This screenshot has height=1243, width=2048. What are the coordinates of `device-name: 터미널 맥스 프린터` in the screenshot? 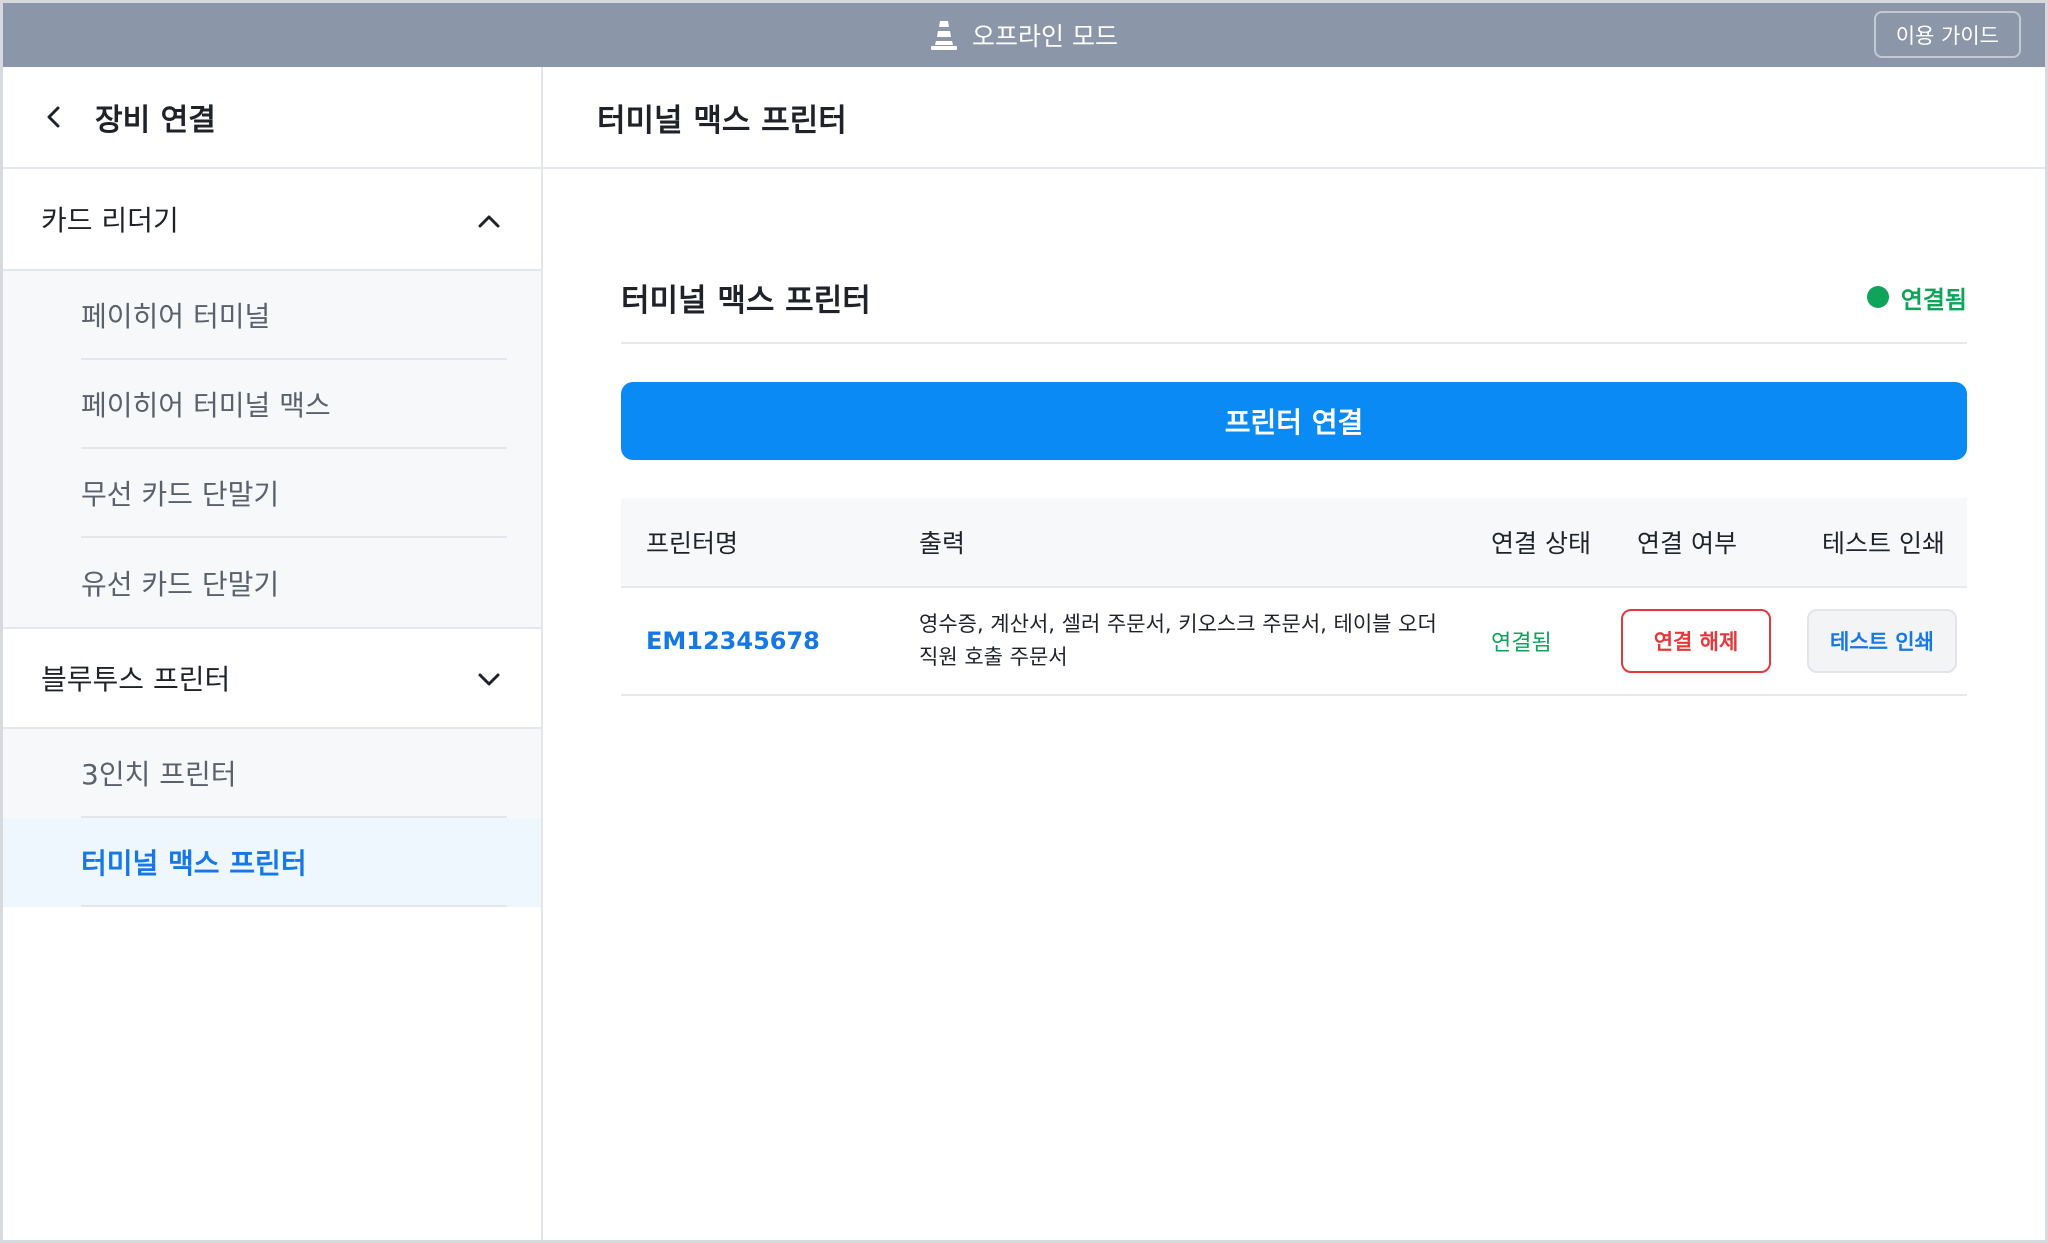 It's located at (746, 300).